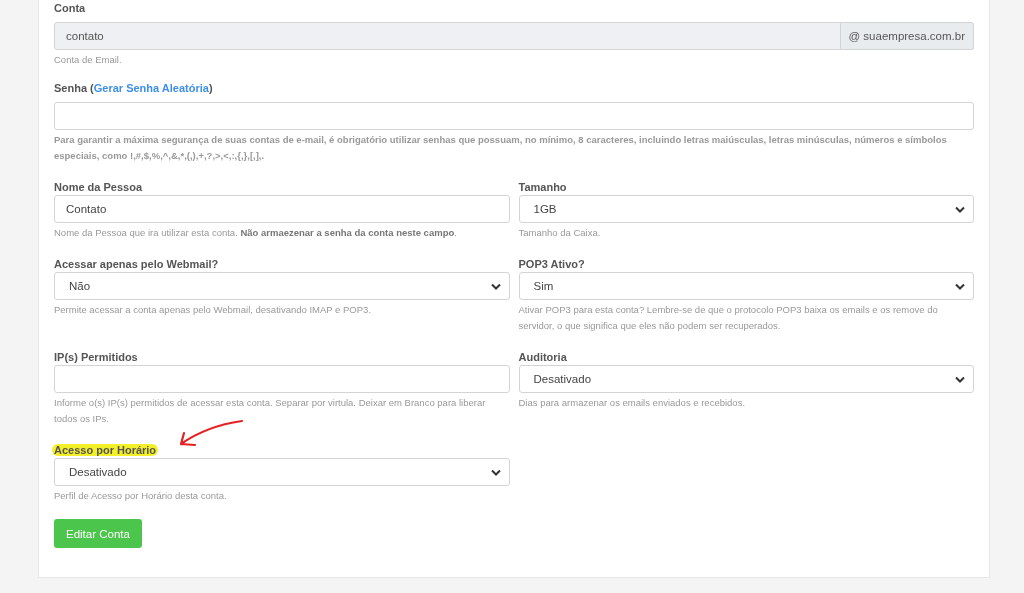 The width and height of the screenshot is (1024, 593). I want to click on field-label: Conta, so click(70, 8).